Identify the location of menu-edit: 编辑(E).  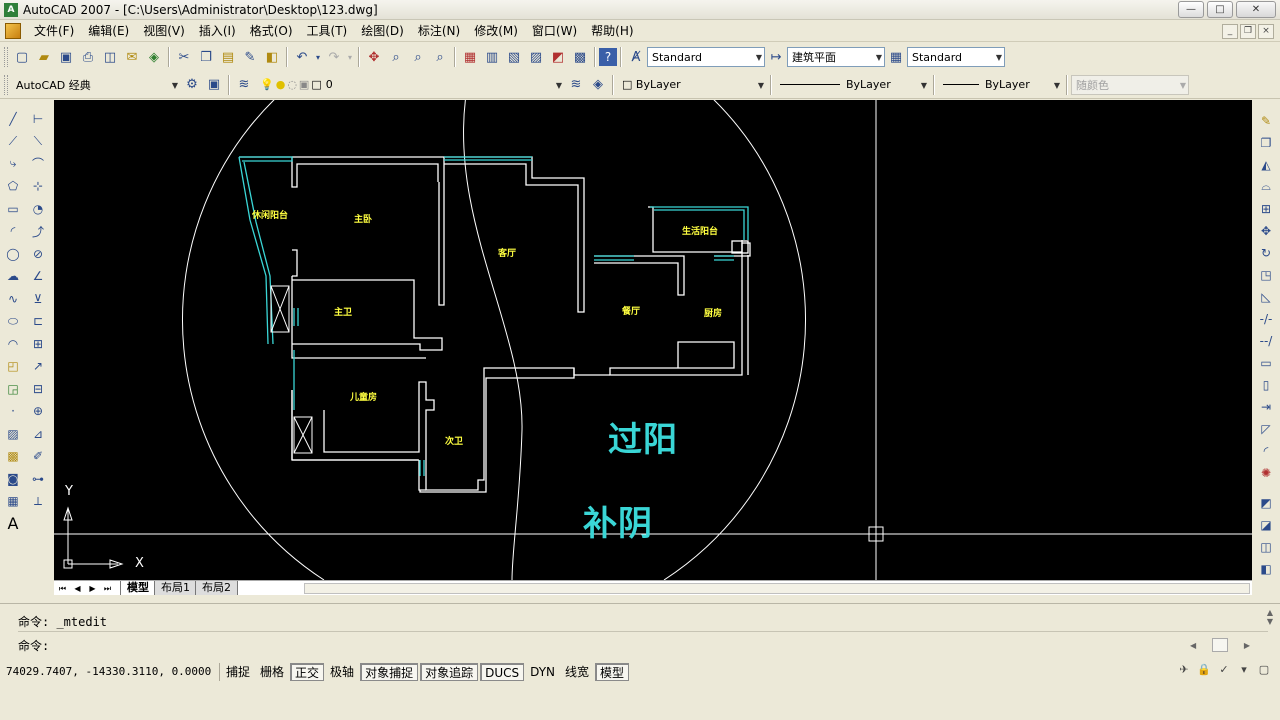
(108, 31).